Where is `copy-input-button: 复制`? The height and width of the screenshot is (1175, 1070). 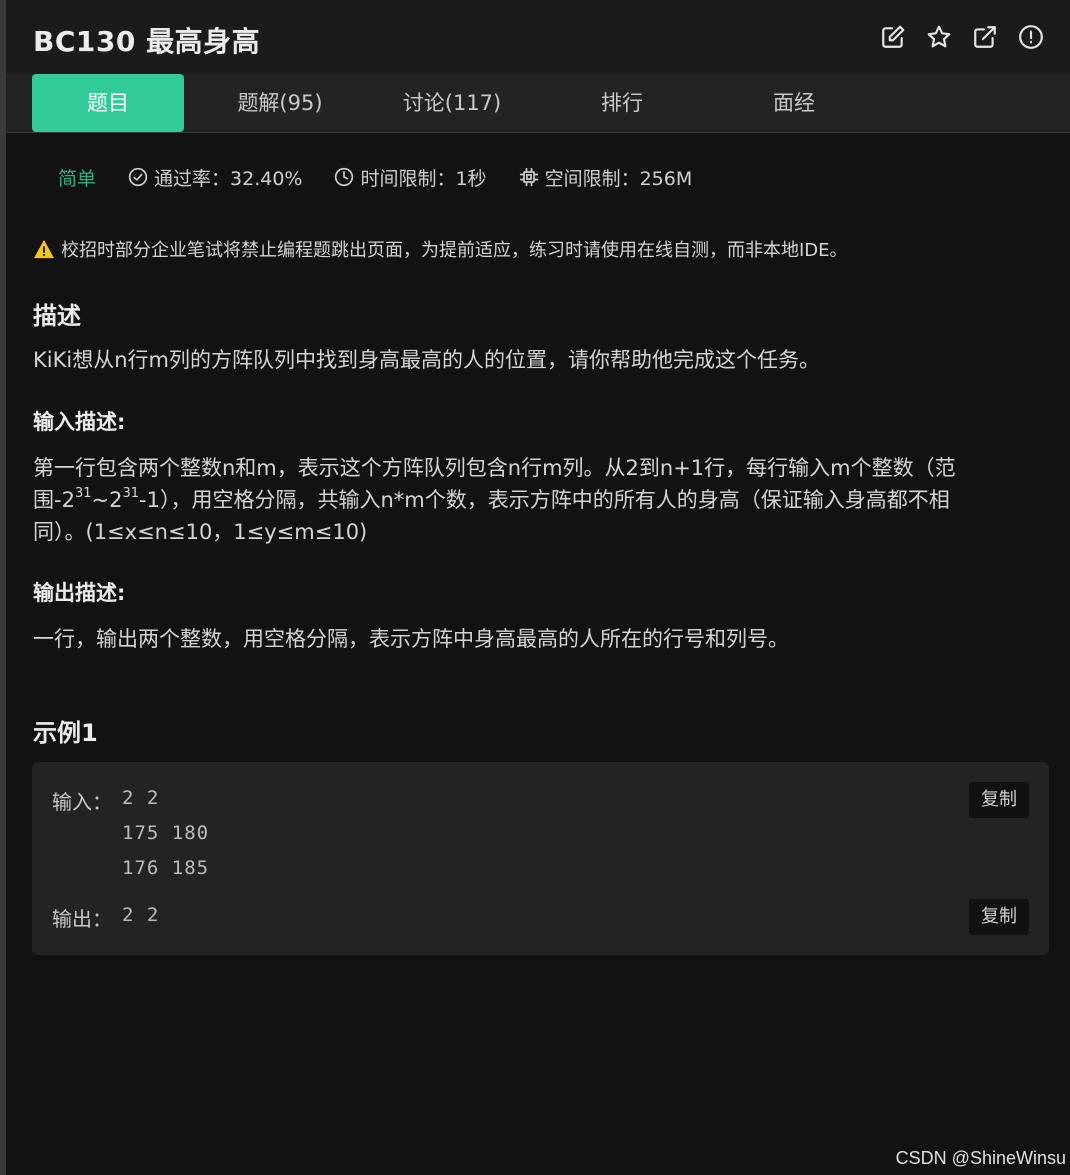
copy-input-button: 复制 is located at coordinates (999, 800).